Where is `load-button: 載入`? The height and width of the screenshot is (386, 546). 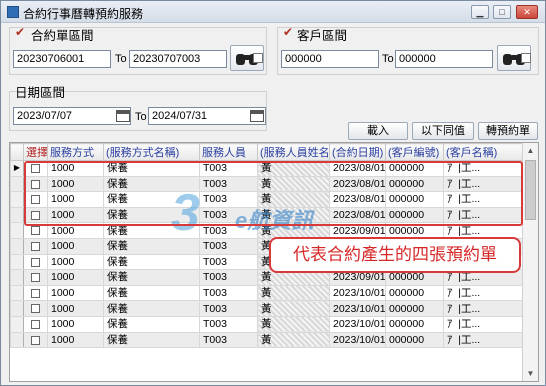
load-button: 載入 is located at coordinates (378, 131).